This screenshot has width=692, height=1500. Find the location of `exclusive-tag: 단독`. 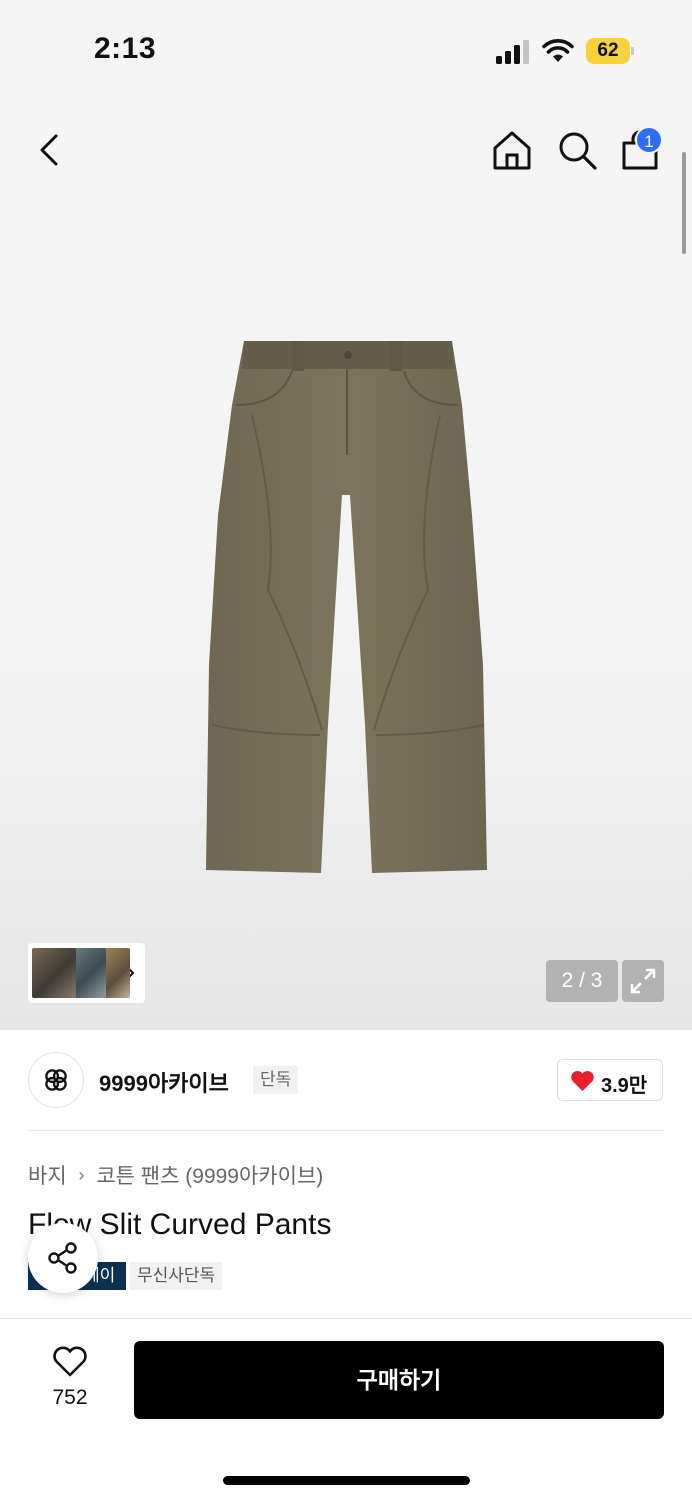

exclusive-tag: 단독 is located at coordinates (276, 1080).